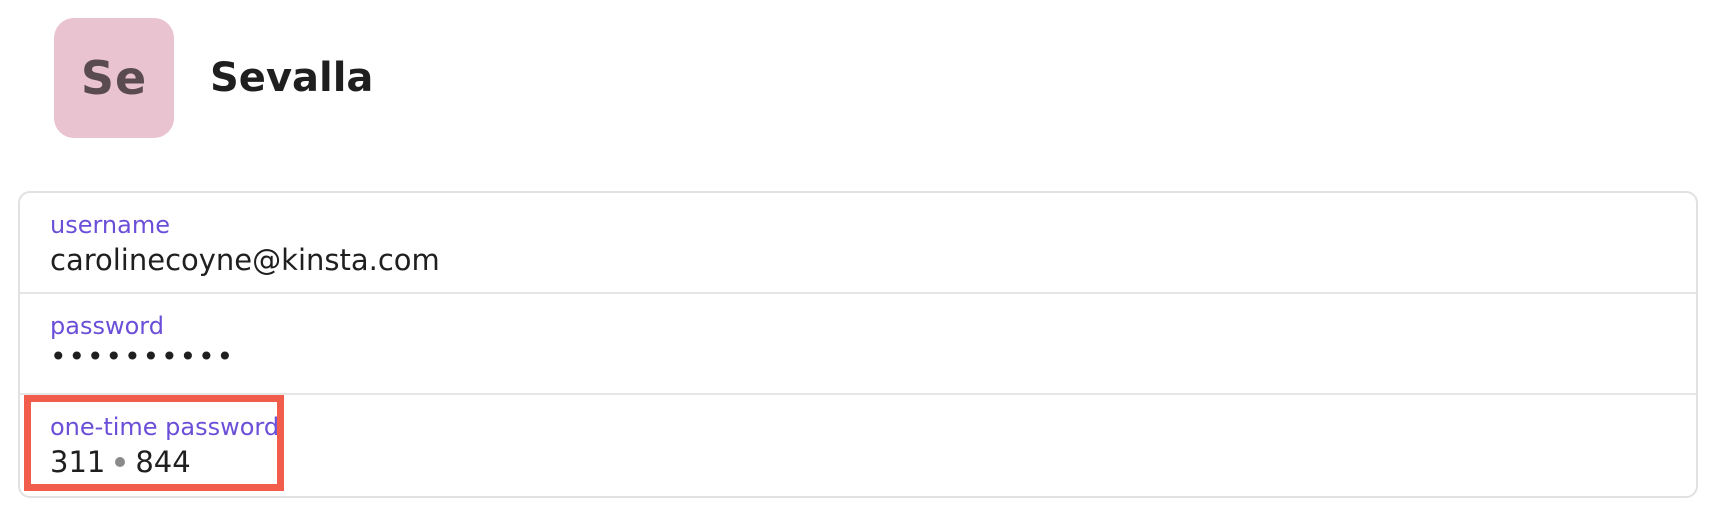 The height and width of the screenshot is (526, 1720). Describe the element at coordinates (292, 78) in the screenshot. I see `item-title: Sevalla` at that location.